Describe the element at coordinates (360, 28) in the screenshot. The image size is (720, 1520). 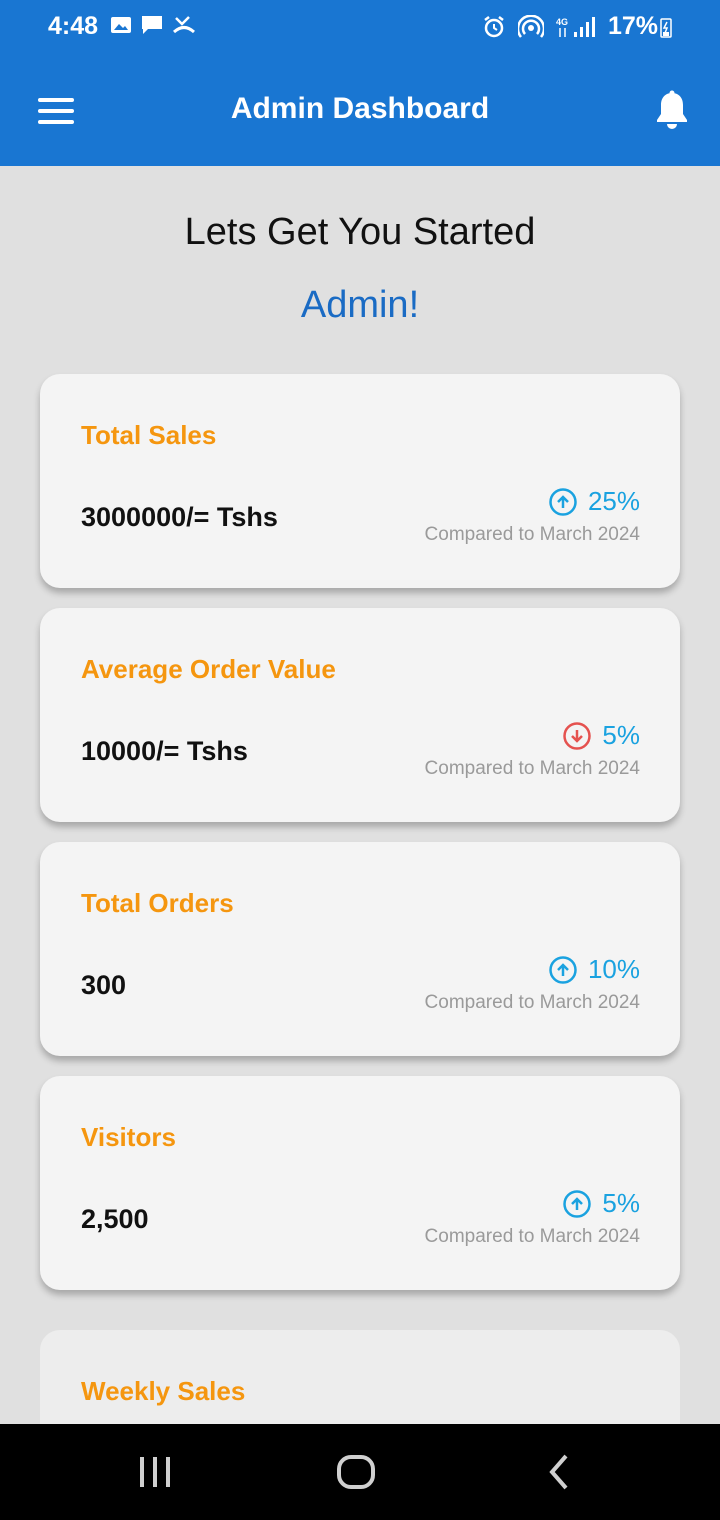
I see `status-bar: 4:48 4G 17%` at that location.